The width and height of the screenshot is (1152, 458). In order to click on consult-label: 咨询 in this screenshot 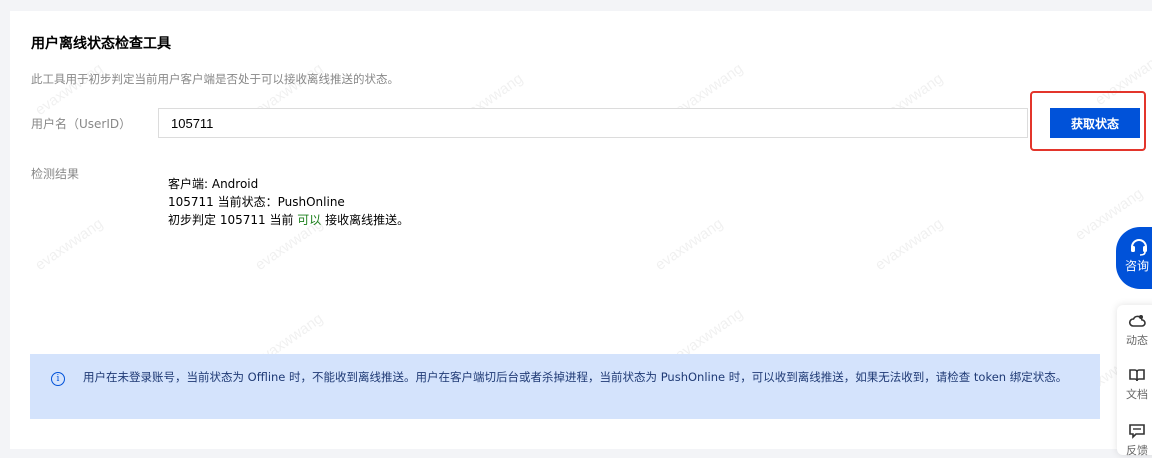, I will do `click(1136, 266)`.